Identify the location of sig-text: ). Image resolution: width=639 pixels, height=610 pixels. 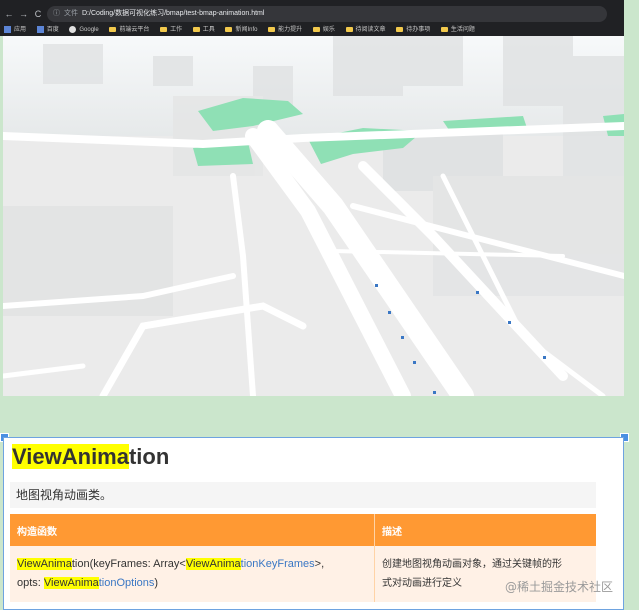
(156, 583).